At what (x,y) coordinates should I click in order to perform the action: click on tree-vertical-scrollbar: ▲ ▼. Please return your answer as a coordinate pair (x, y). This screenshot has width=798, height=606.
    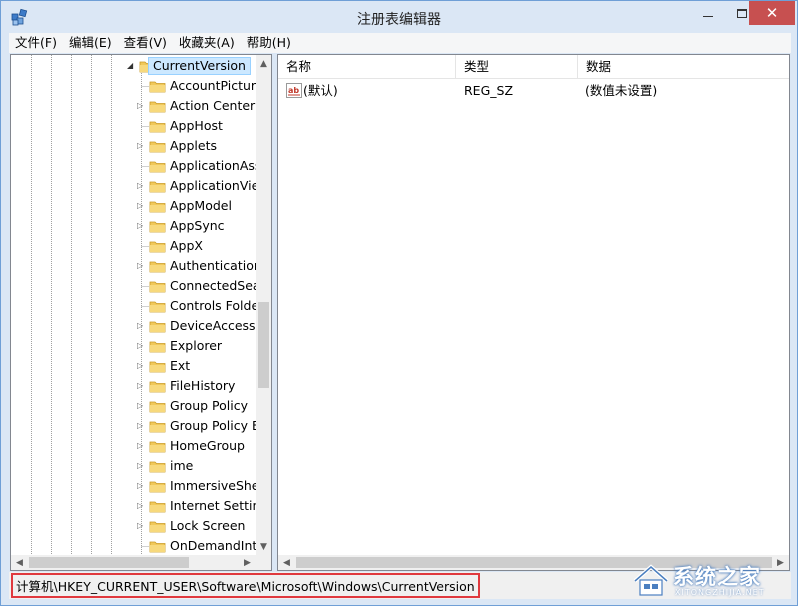
    Looking at the image, I should click on (263, 305).